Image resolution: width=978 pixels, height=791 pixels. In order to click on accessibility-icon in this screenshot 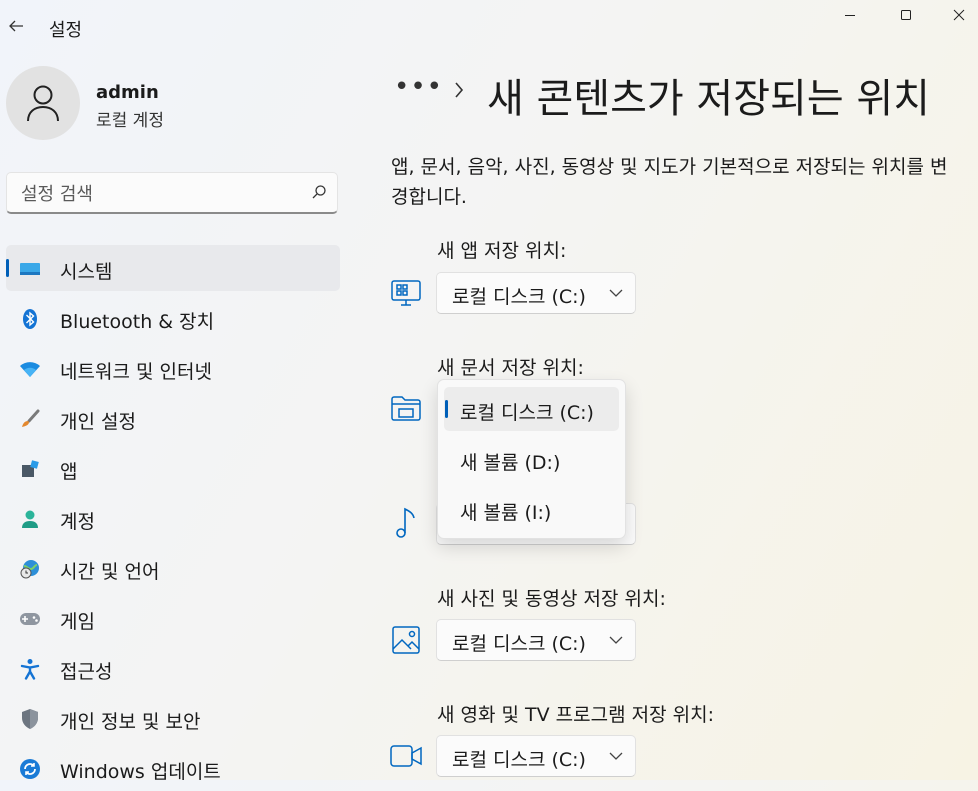, I will do `click(30, 669)`.